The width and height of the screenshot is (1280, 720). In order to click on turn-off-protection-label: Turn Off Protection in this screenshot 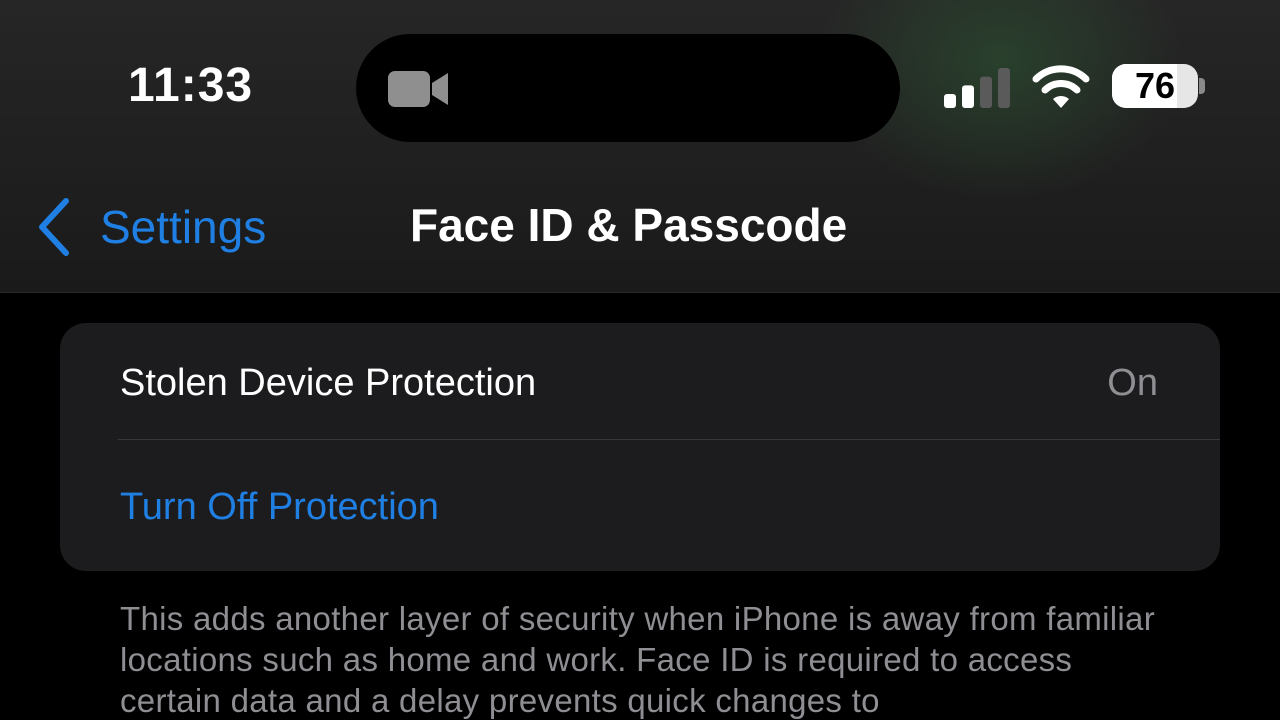, I will do `click(279, 507)`.